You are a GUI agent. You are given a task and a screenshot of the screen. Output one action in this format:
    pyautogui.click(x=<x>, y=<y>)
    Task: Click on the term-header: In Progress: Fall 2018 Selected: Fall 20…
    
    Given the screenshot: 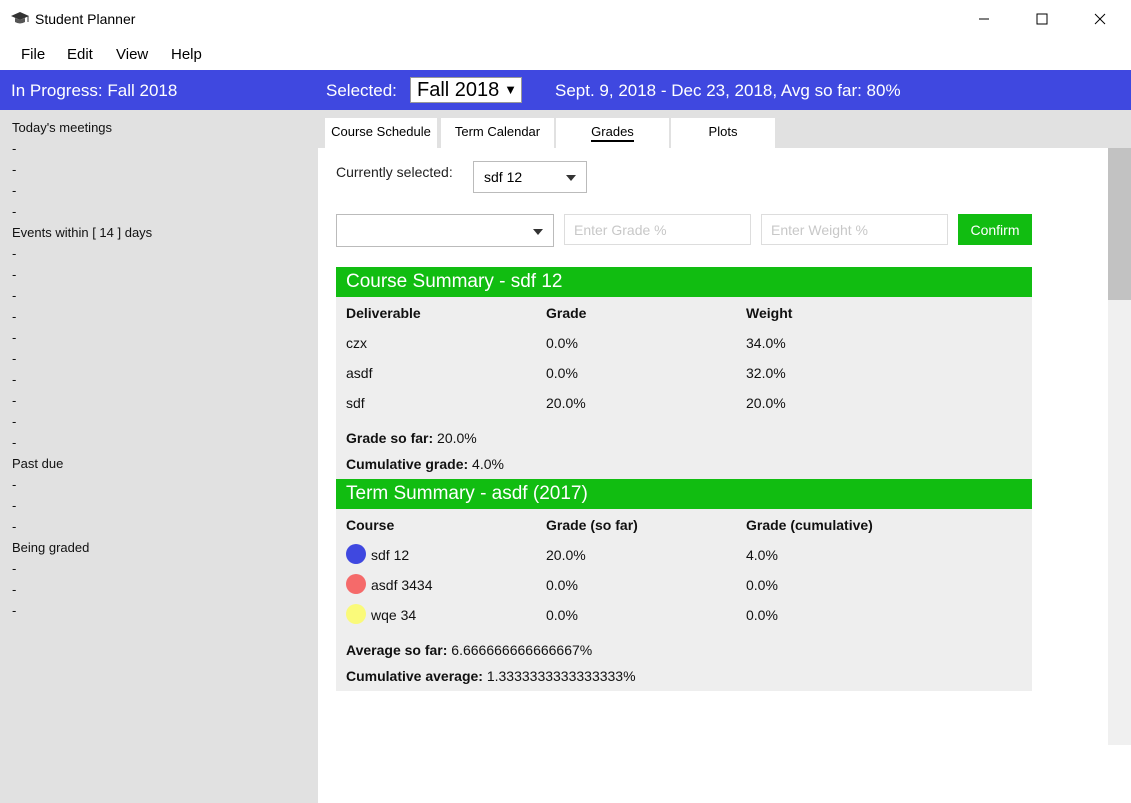 What is the action you would take?
    pyautogui.click(x=565, y=90)
    